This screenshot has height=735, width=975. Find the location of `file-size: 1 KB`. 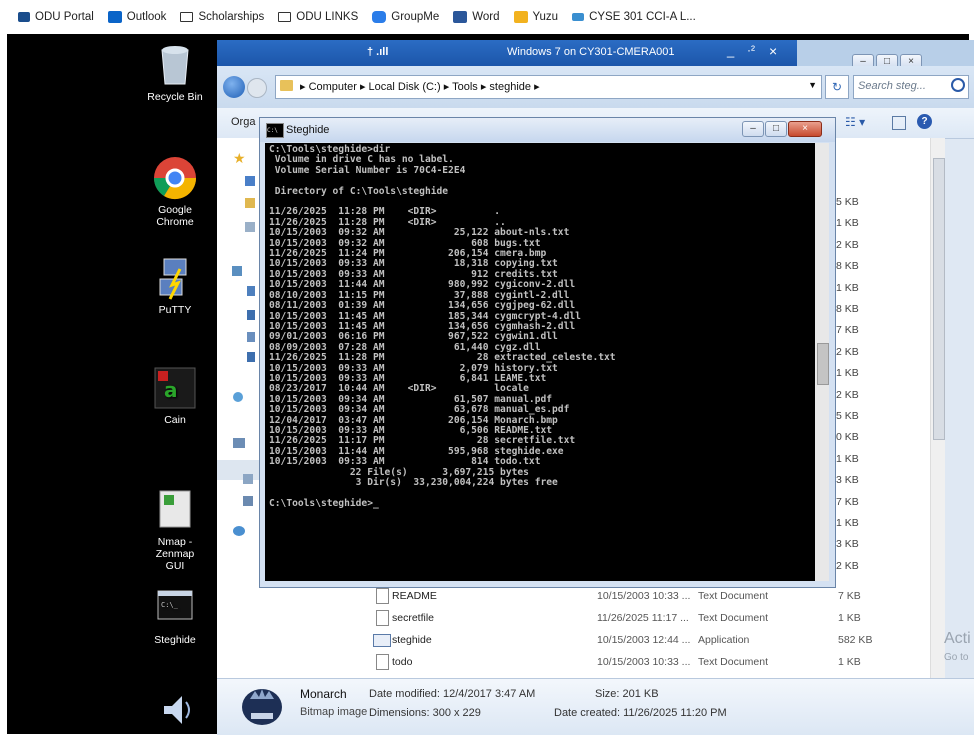

file-size: 1 KB is located at coordinates (849, 662).